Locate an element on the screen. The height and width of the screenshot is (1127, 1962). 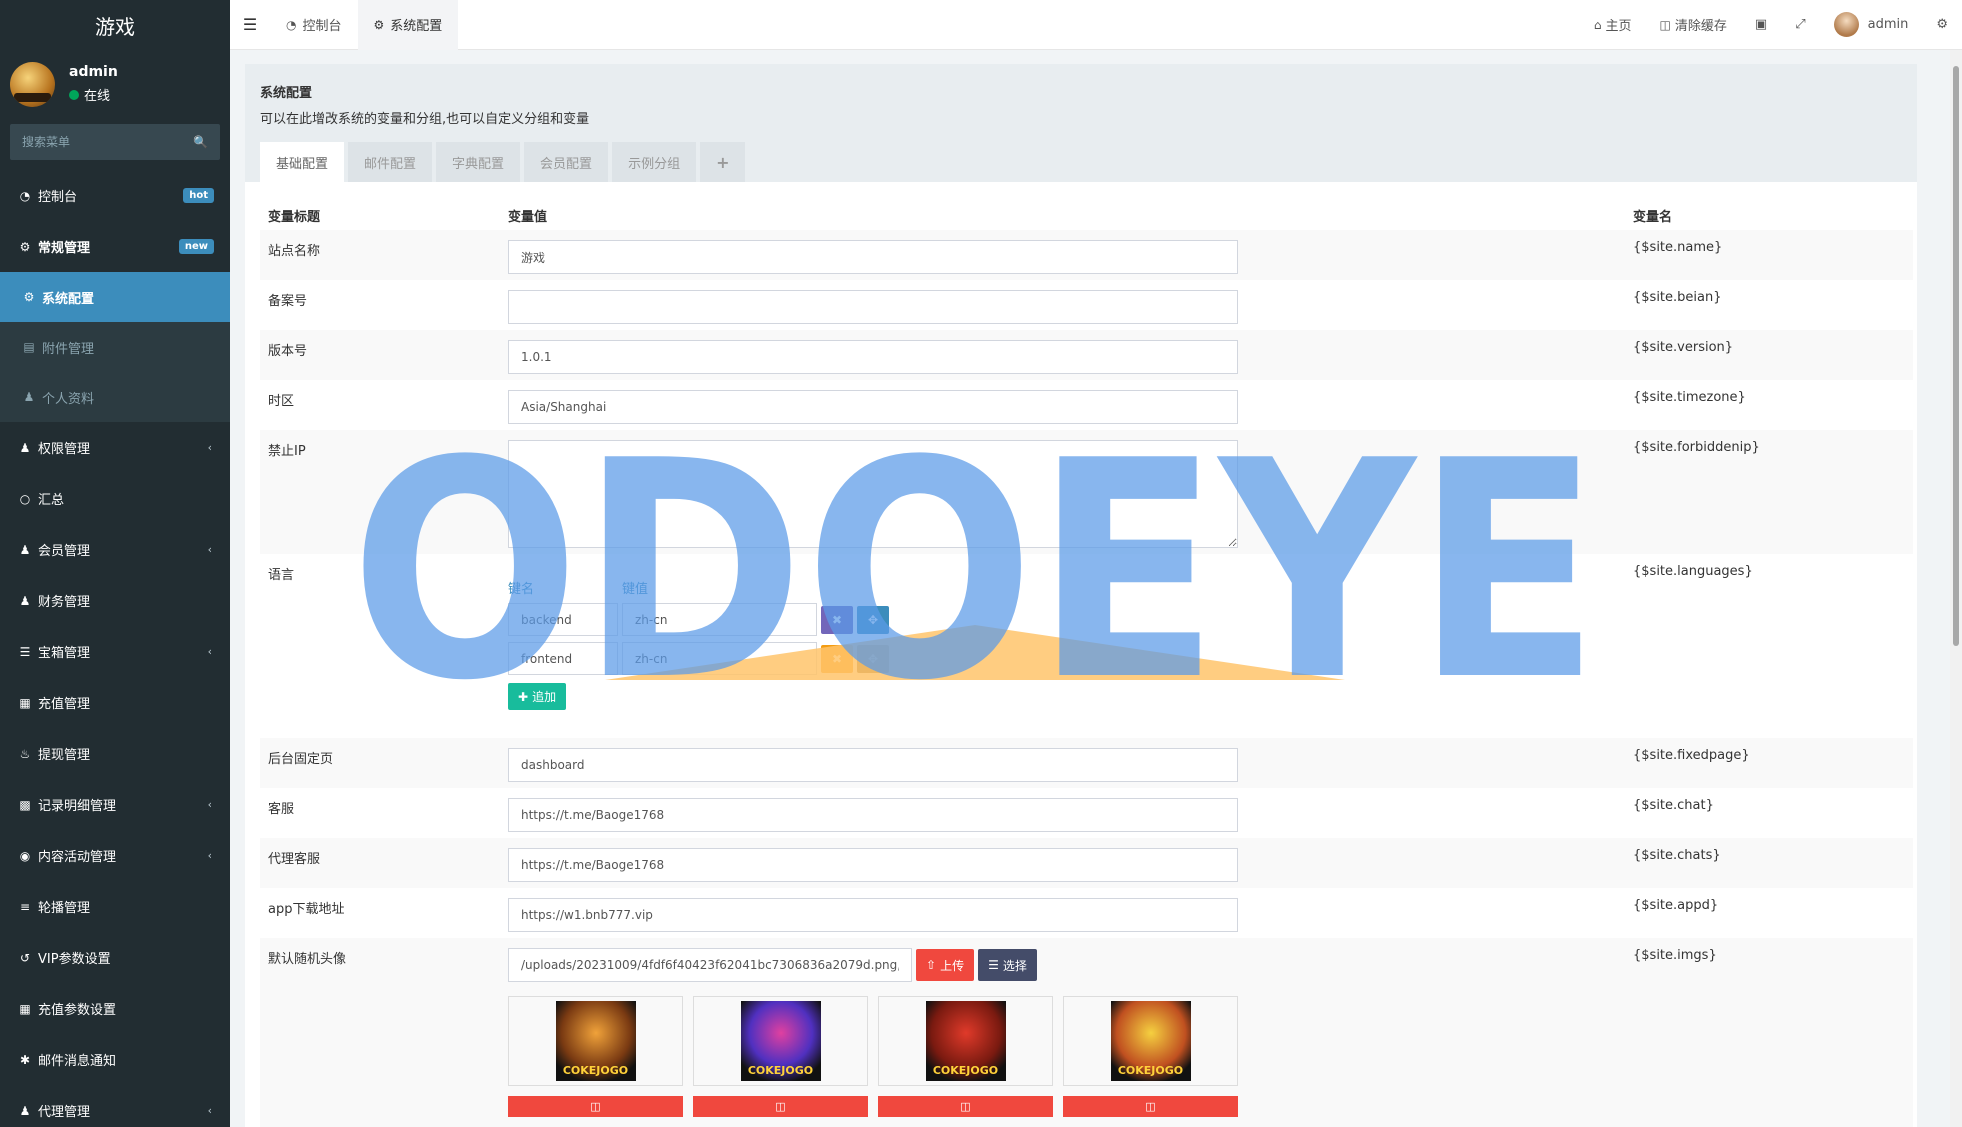
sidebar-item-general: ⚙ 常规管理 new is located at coordinates (115, 246).